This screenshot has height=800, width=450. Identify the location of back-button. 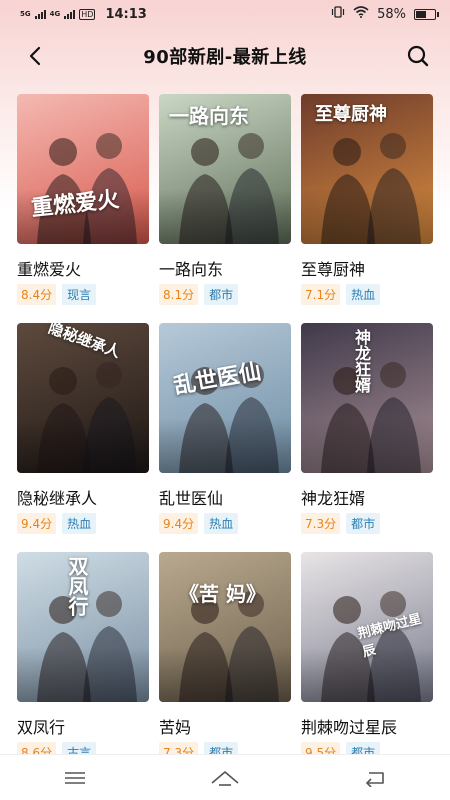
(36, 56).